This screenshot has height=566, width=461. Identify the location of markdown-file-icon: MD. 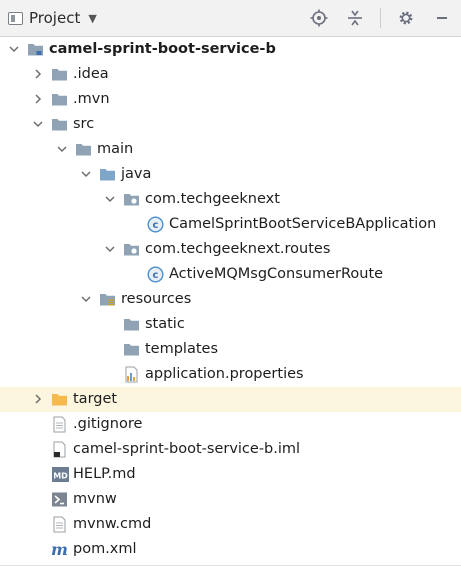
(60, 474).